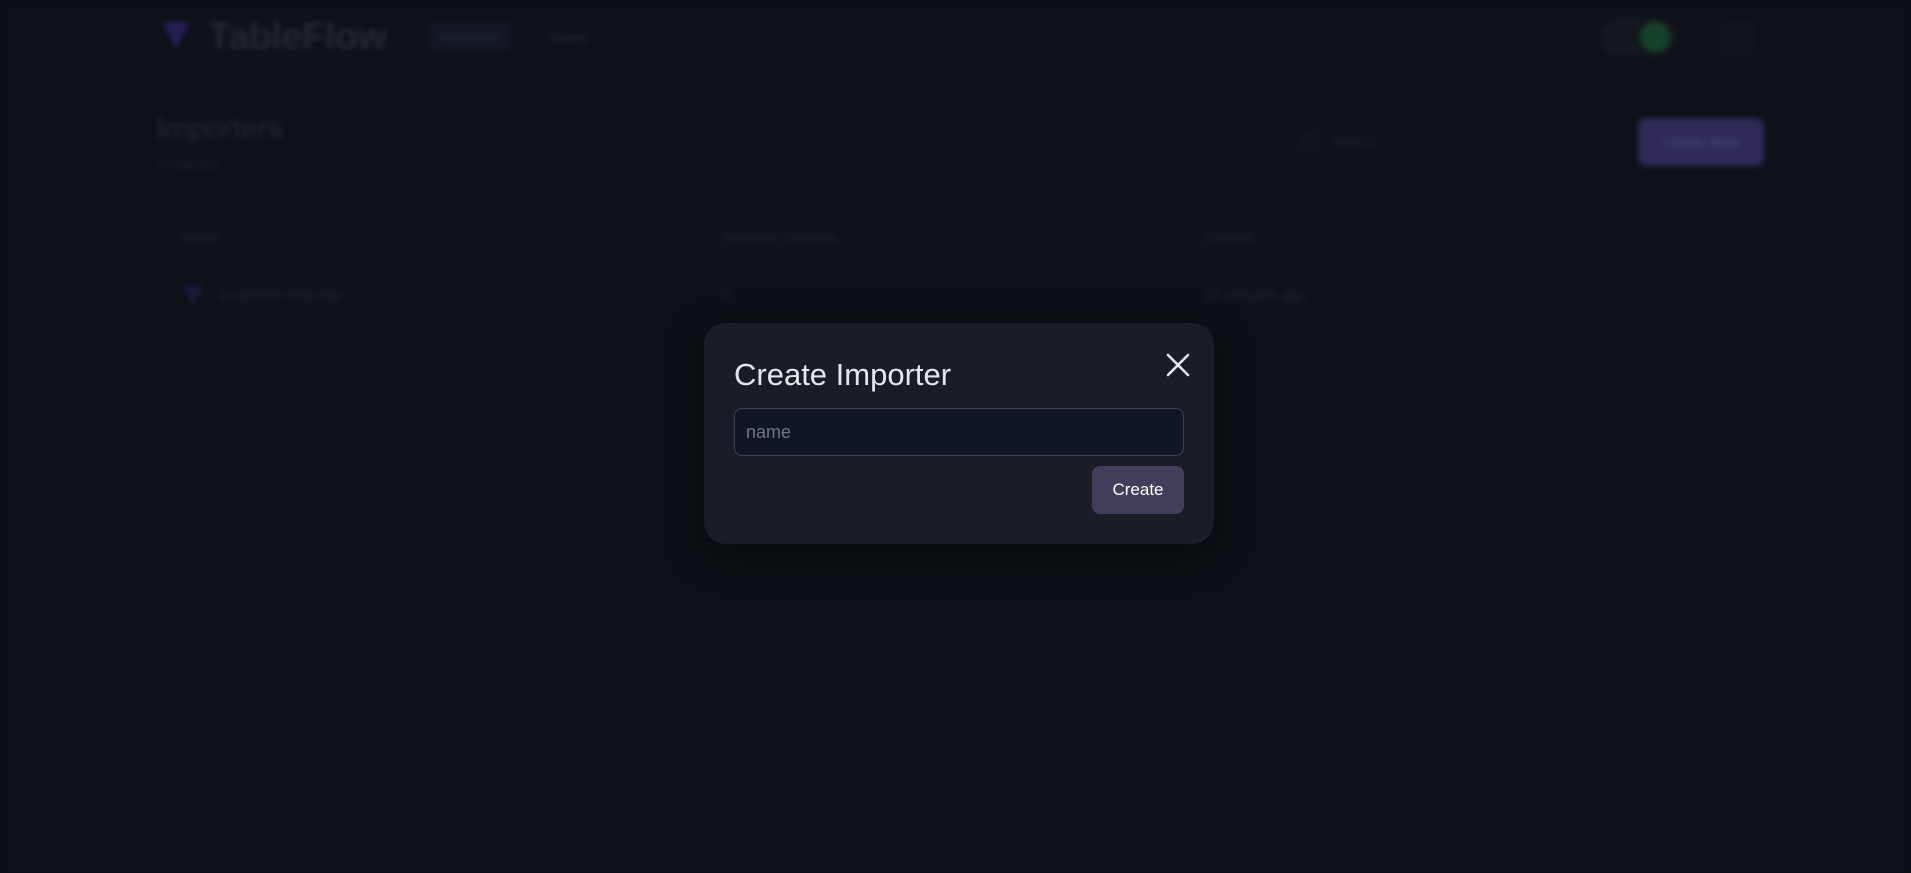 Image resolution: width=1911 pixels, height=873 pixels. Describe the element at coordinates (725, 295) in the screenshot. I see `table-row-columns: 0` at that location.